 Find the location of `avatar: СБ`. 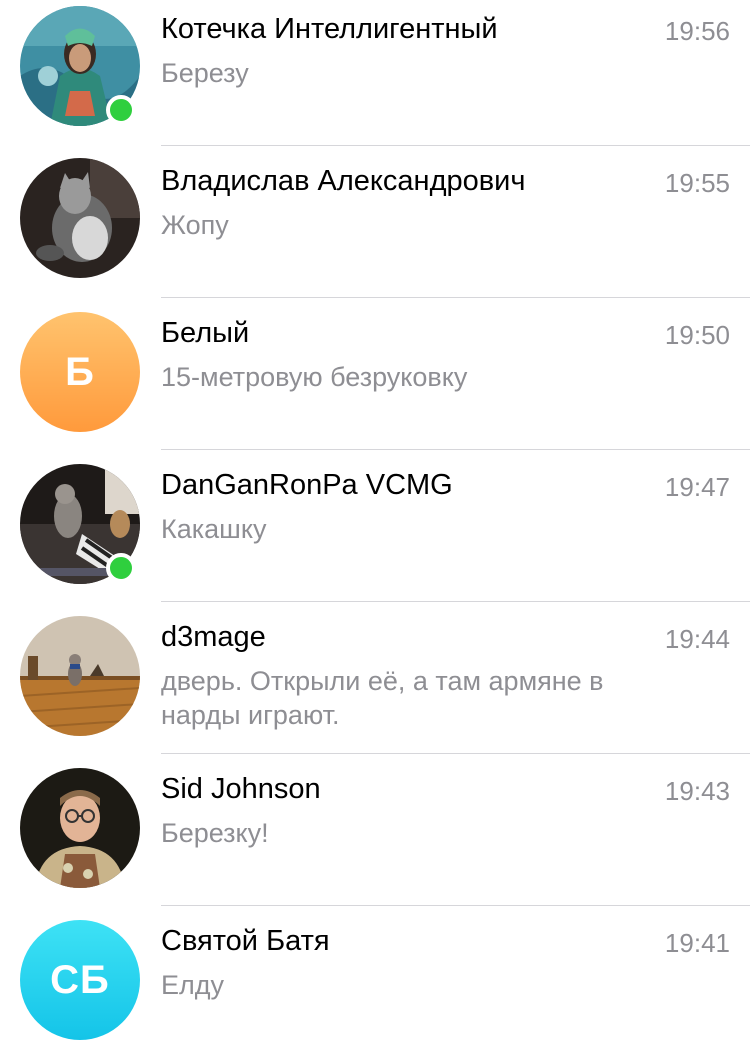

avatar: СБ is located at coordinates (80, 980).